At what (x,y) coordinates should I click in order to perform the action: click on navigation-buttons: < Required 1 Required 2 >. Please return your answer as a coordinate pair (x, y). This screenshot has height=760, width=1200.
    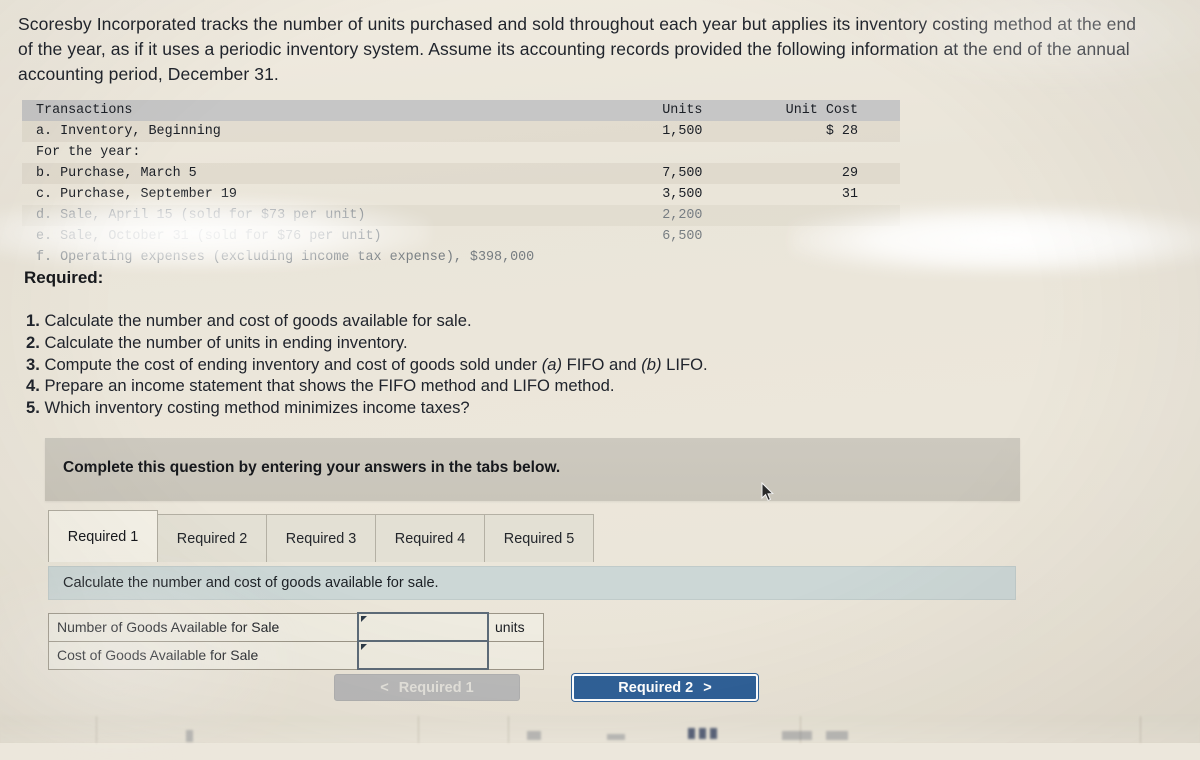
    Looking at the image, I should click on (546, 687).